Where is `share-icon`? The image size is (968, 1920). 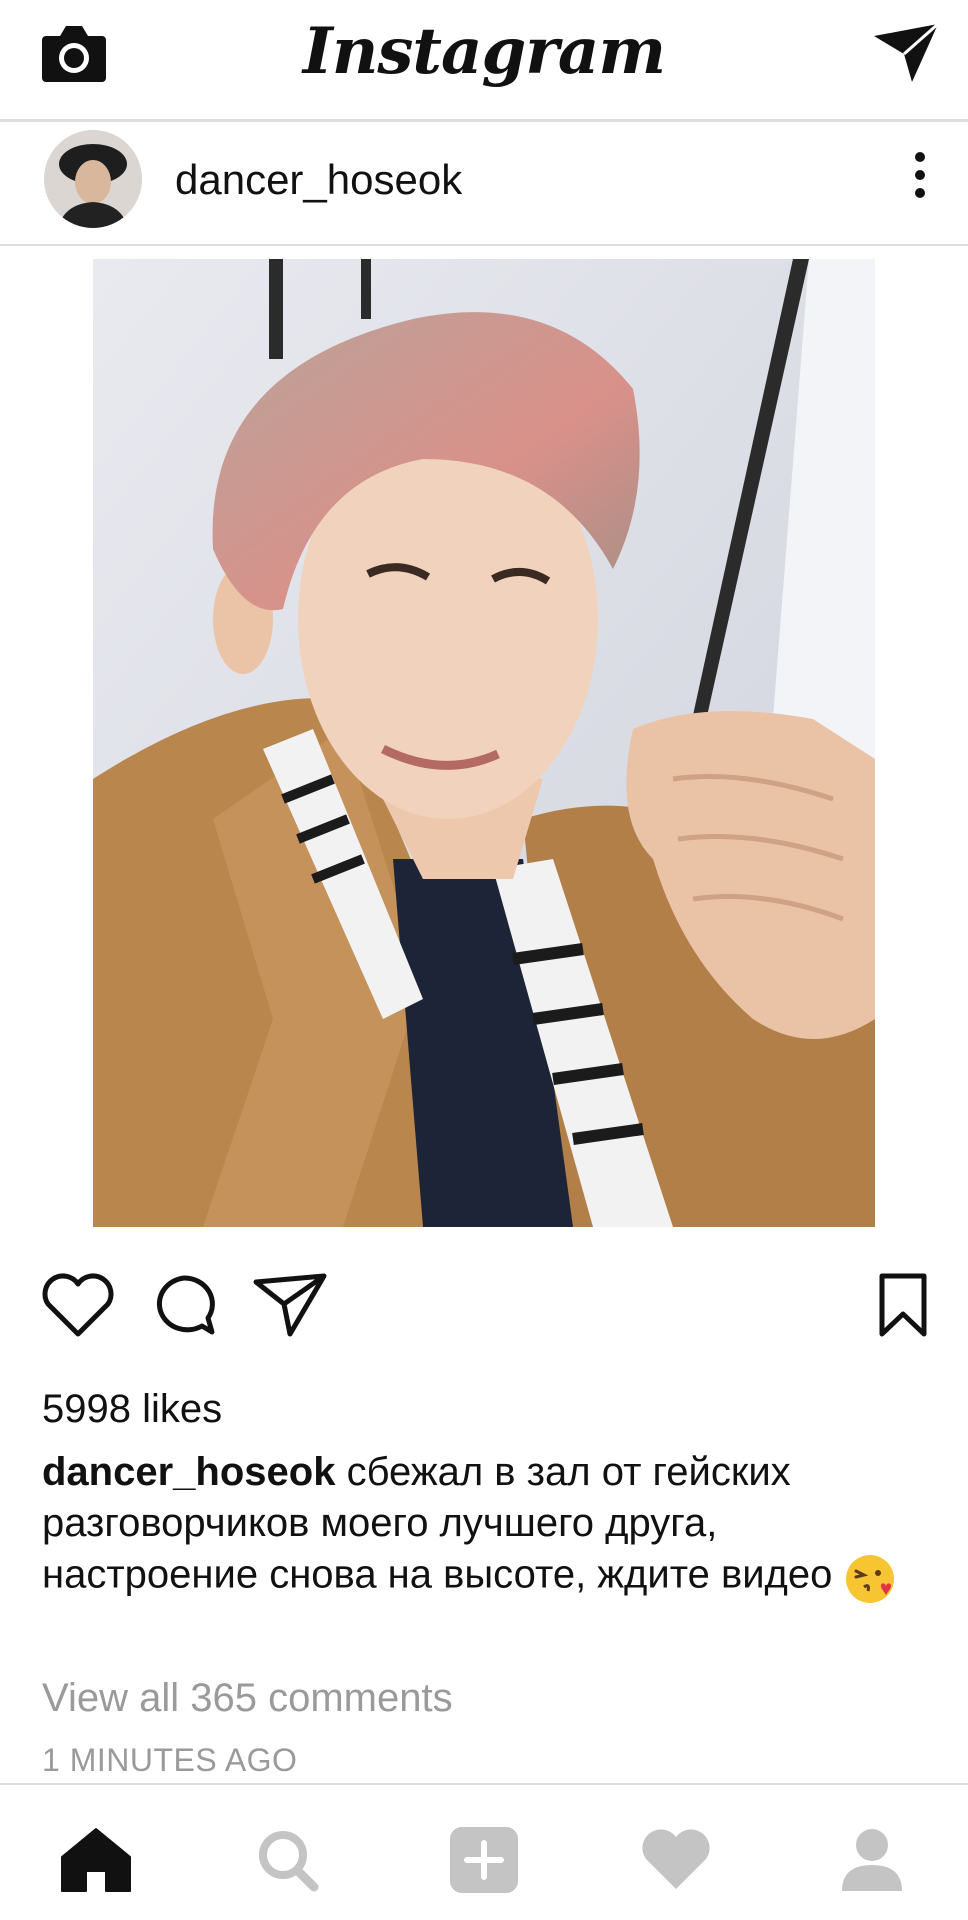
share-icon is located at coordinates (290, 1305).